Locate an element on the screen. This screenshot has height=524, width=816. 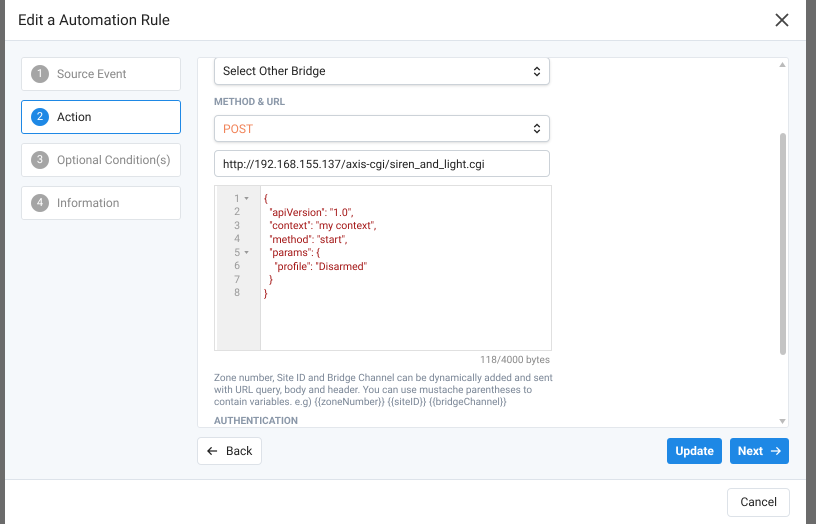
dialog-title: Edit a Automation Rule is located at coordinates (94, 20).